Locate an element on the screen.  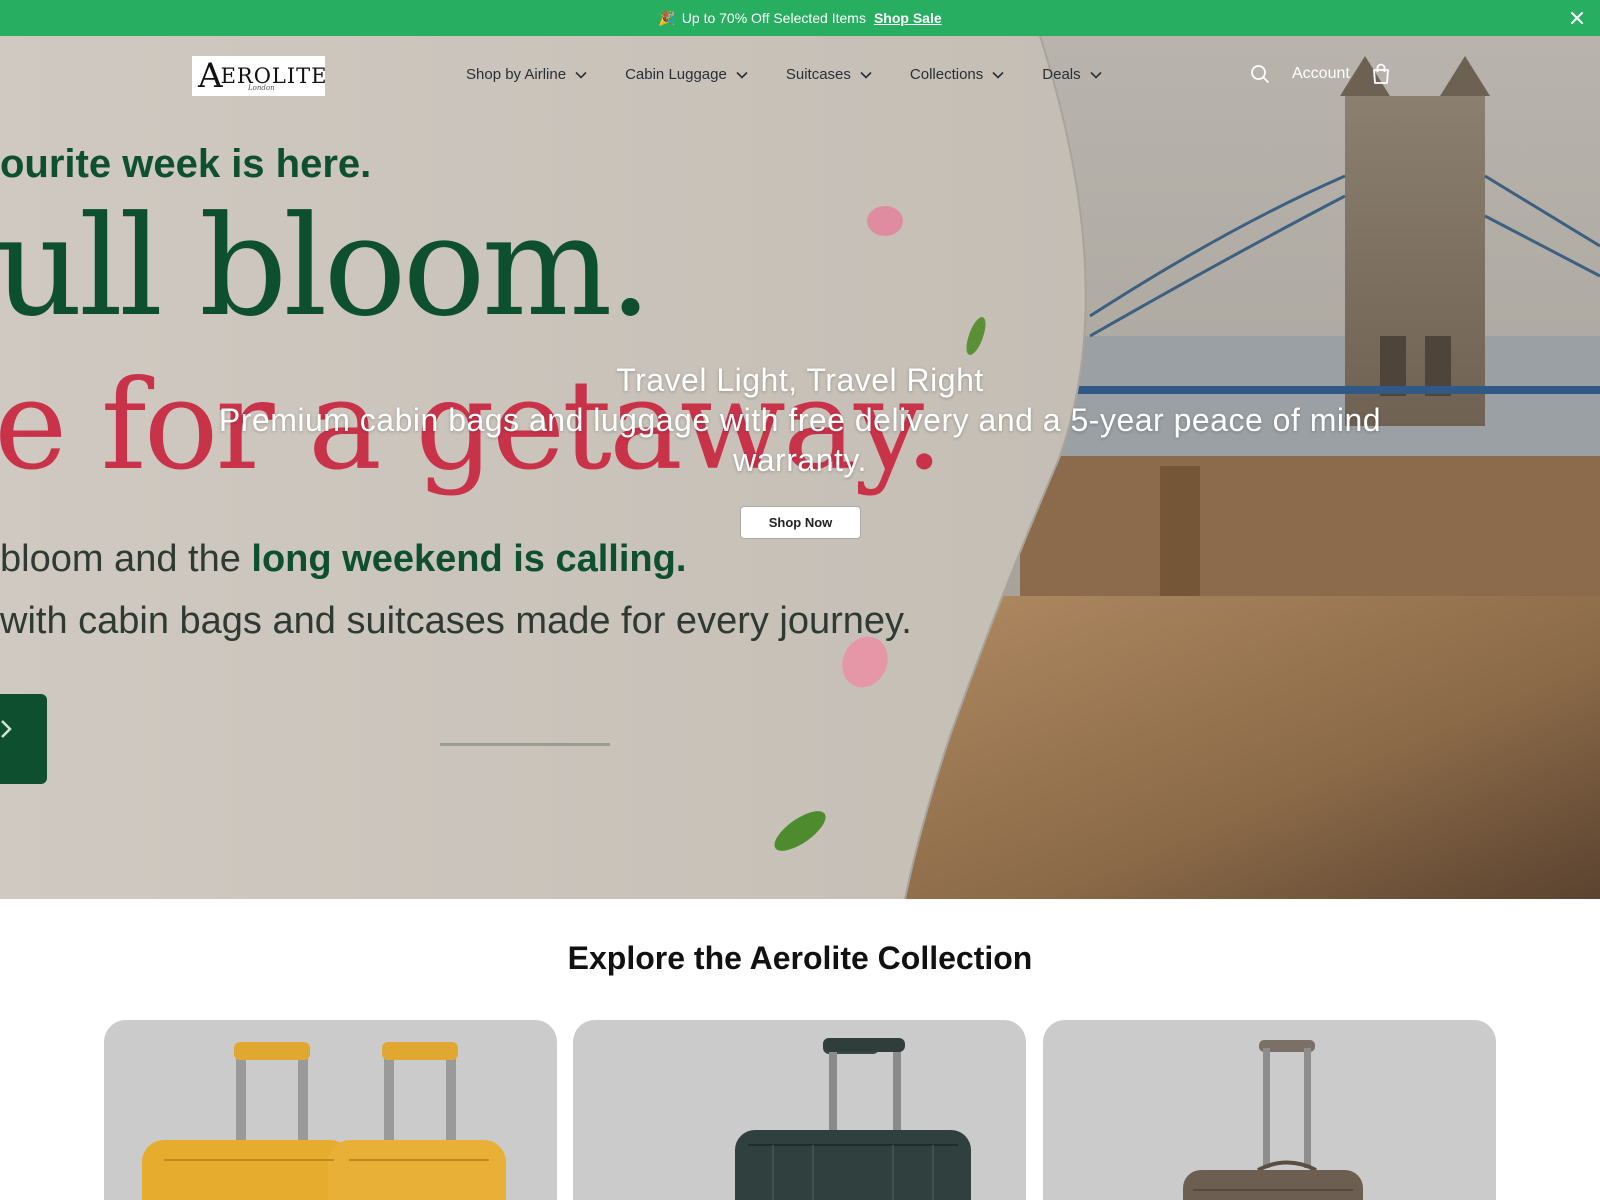
hero-title: Travel Light, Travel Right is located at coordinates (800, 380).